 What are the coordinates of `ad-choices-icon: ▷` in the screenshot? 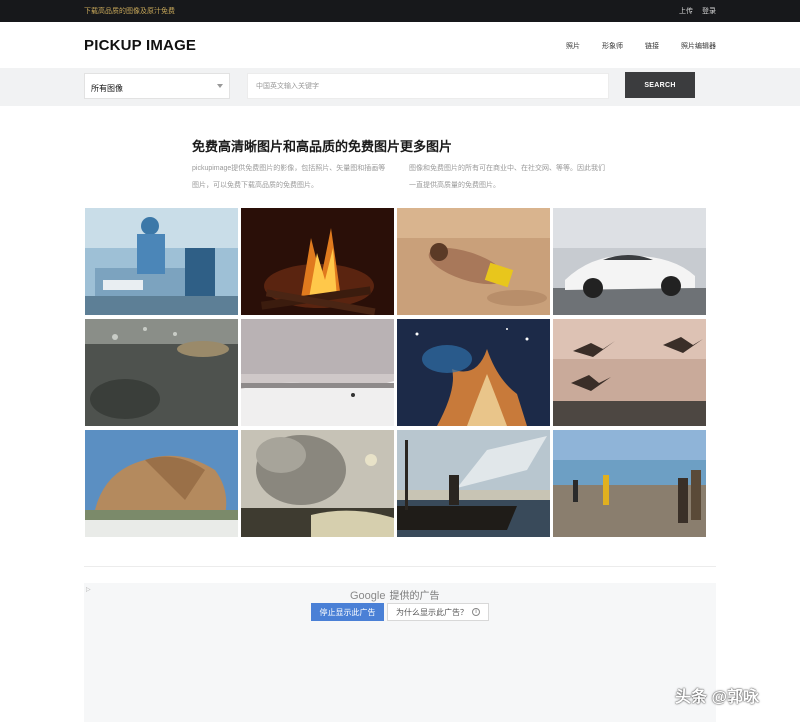 It's located at (88, 589).